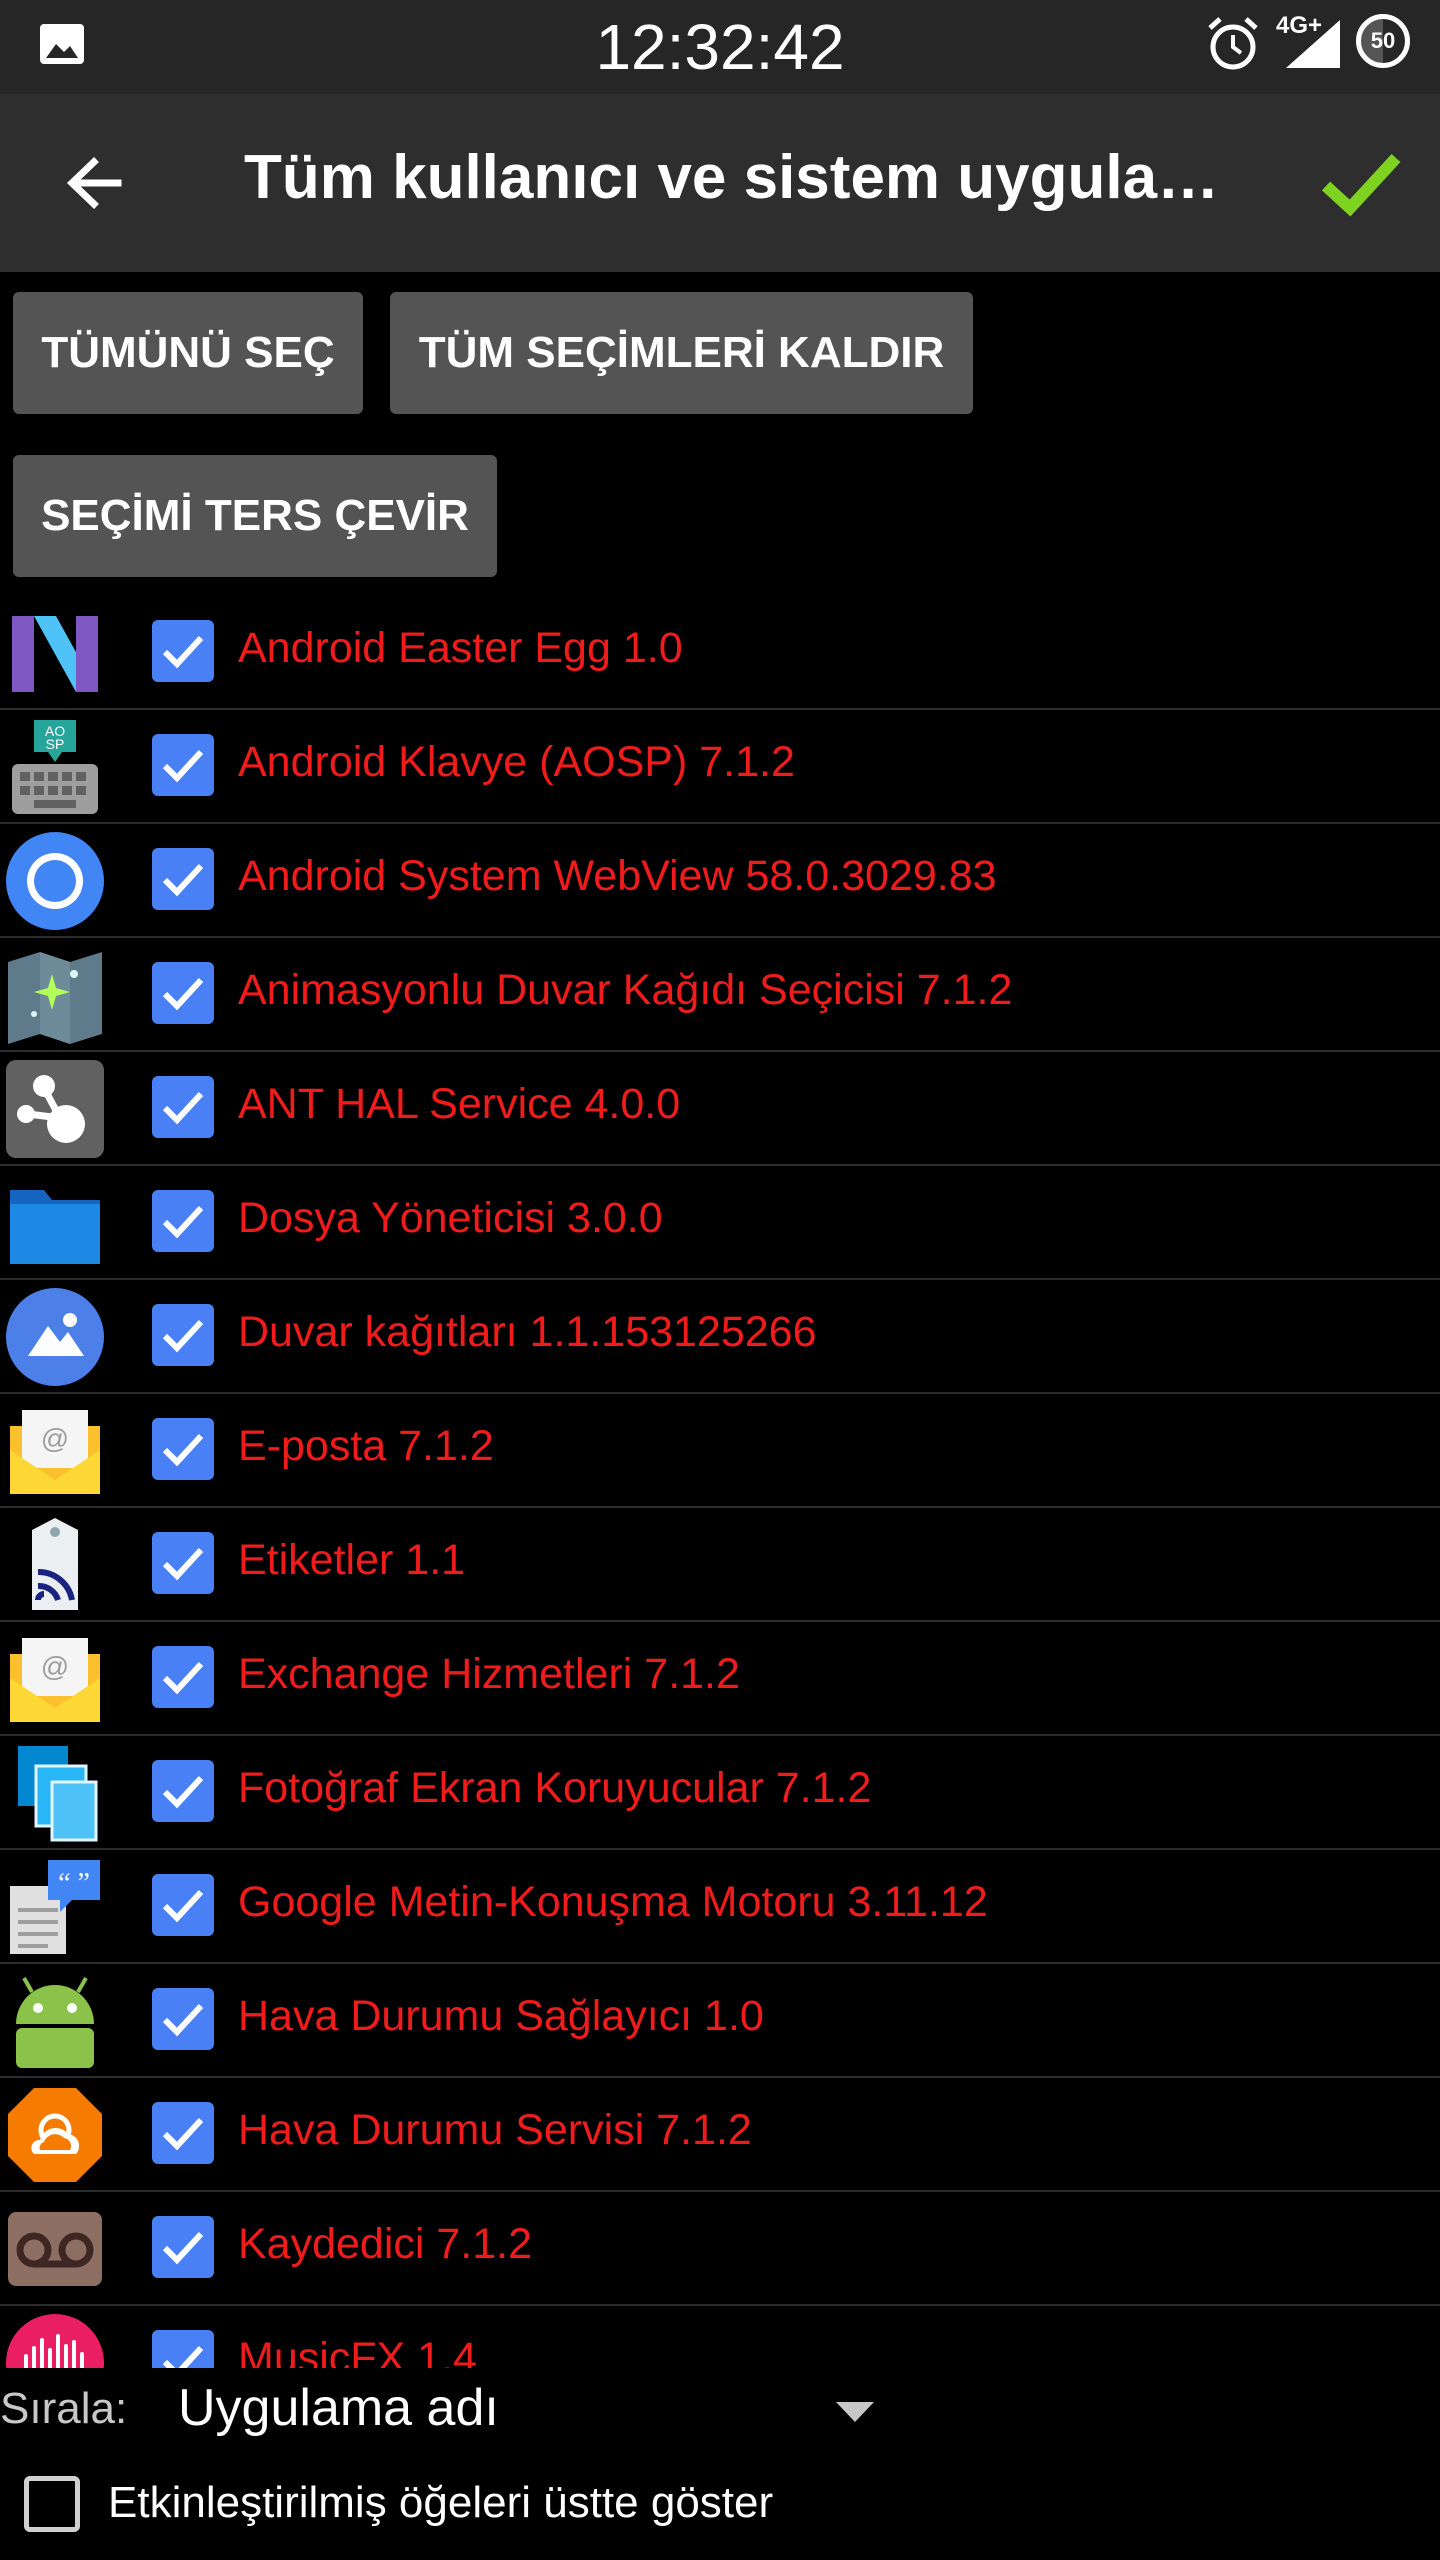 This screenshot has height=2560, width=1440. What do you see at coordinates (495, 2130) in the screenshot?
I see `app-label: Hava Durumu Servisi 7.1.2` at bounding box center [495, 2130].